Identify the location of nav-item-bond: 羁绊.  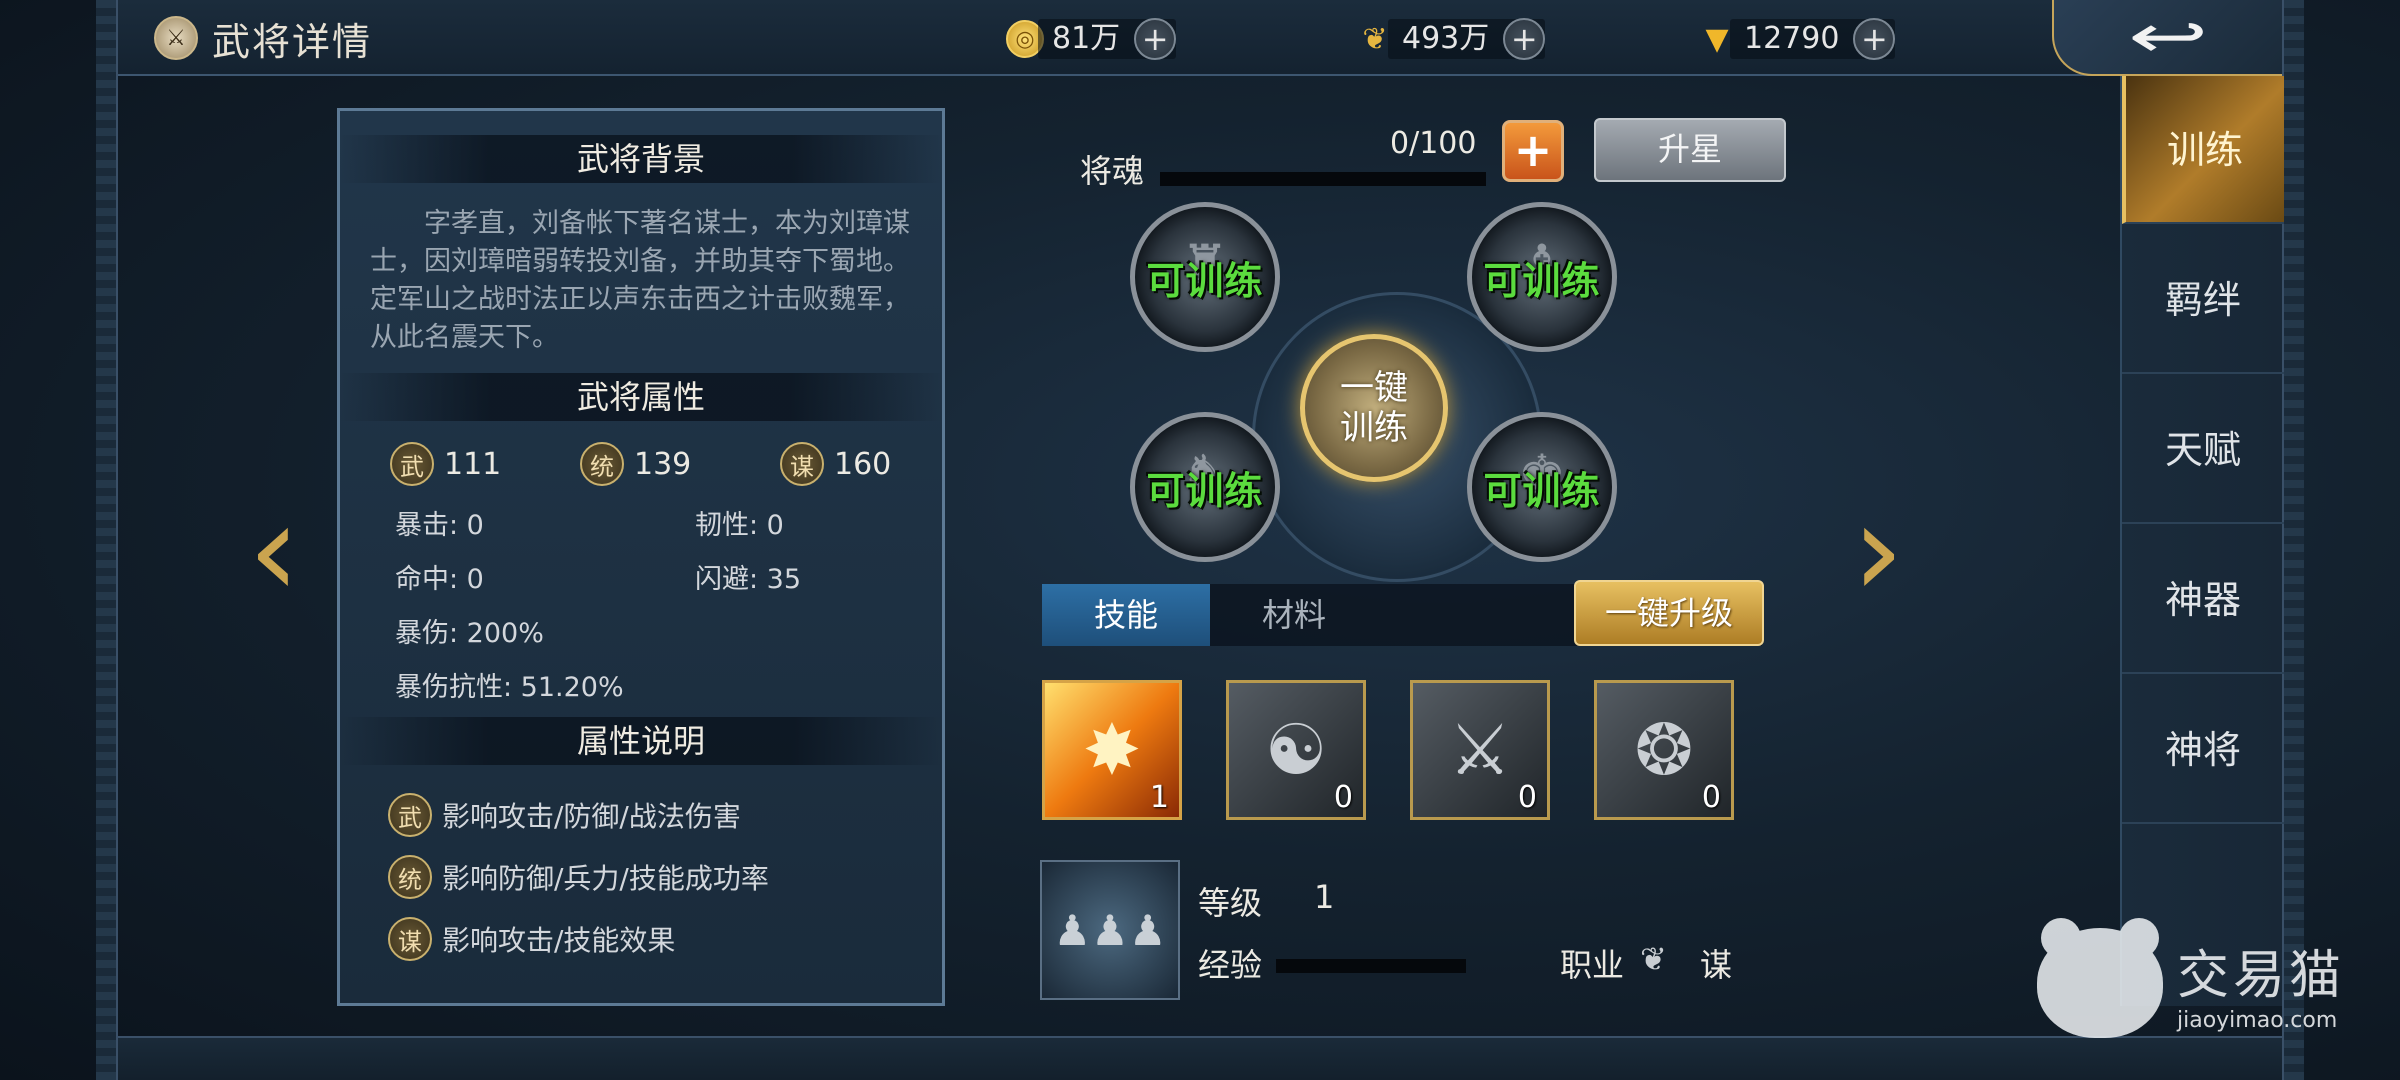
(2203, 300).